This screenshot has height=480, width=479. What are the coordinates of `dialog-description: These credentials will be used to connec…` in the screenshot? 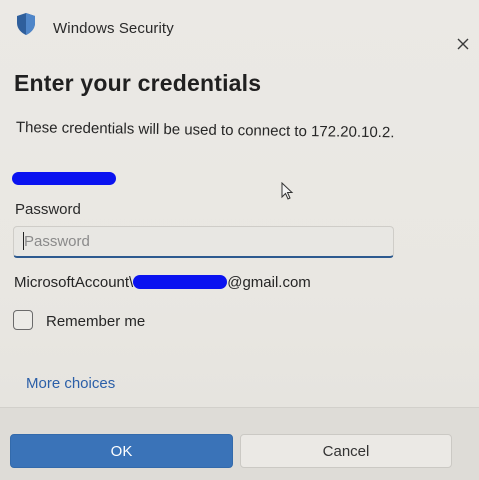 It's located at (205, 130).